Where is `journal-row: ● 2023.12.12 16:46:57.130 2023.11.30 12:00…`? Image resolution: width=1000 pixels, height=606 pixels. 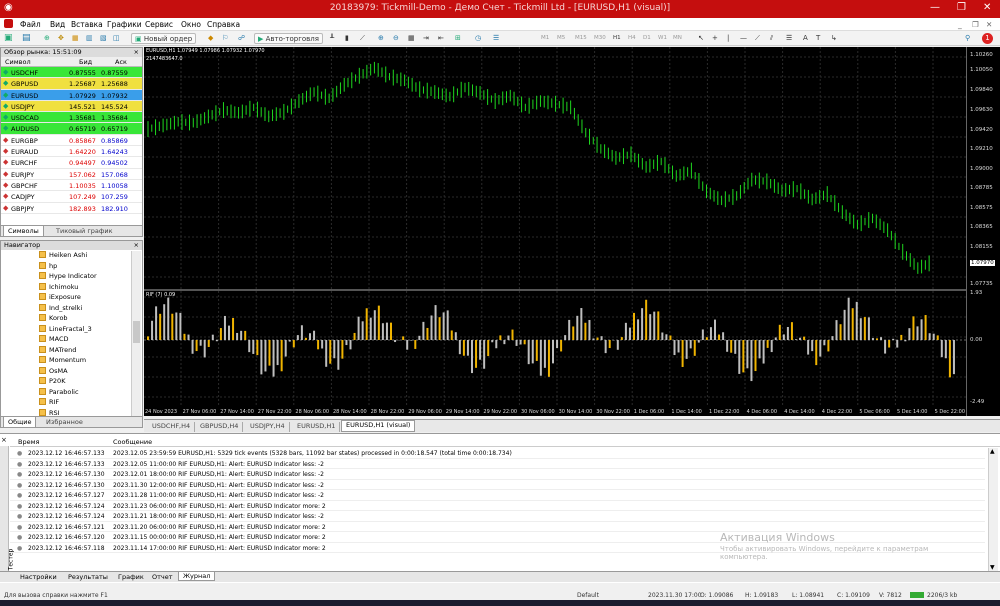
journal-row: ● 2023.12.12 16:46:57.130 2023.11.30 12:00… is located at coordinates (497, 485).